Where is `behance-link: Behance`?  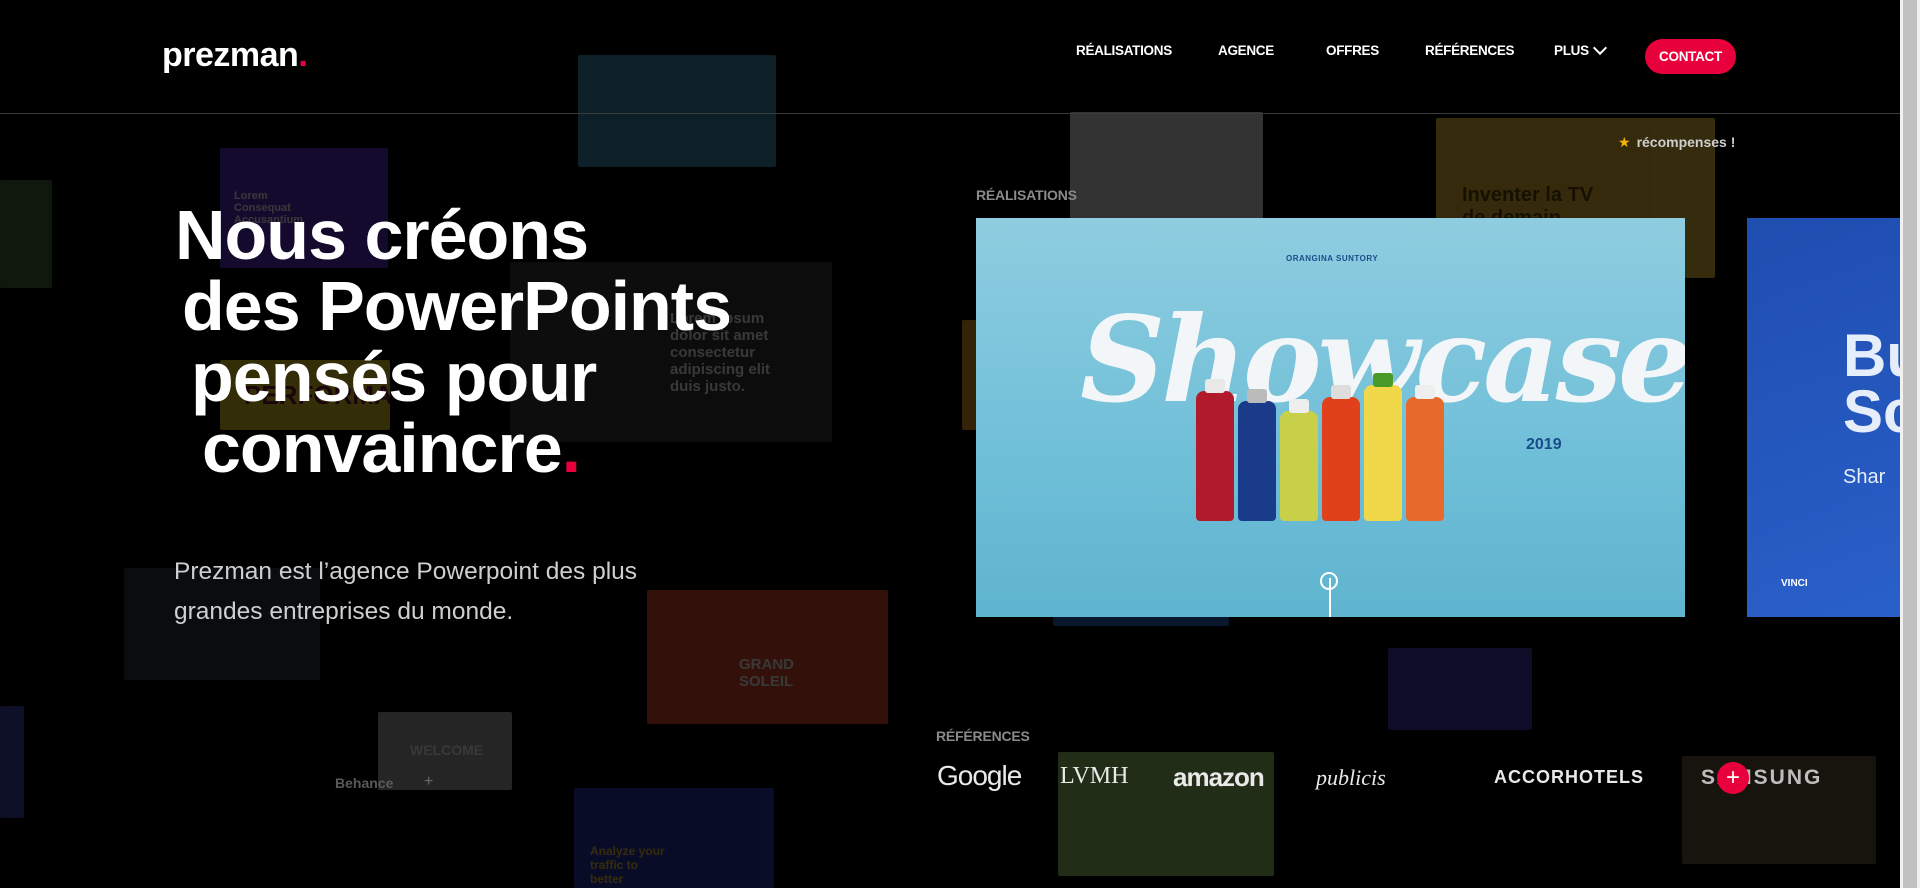 behance-link: Behance is located at coordinates (364, 783).